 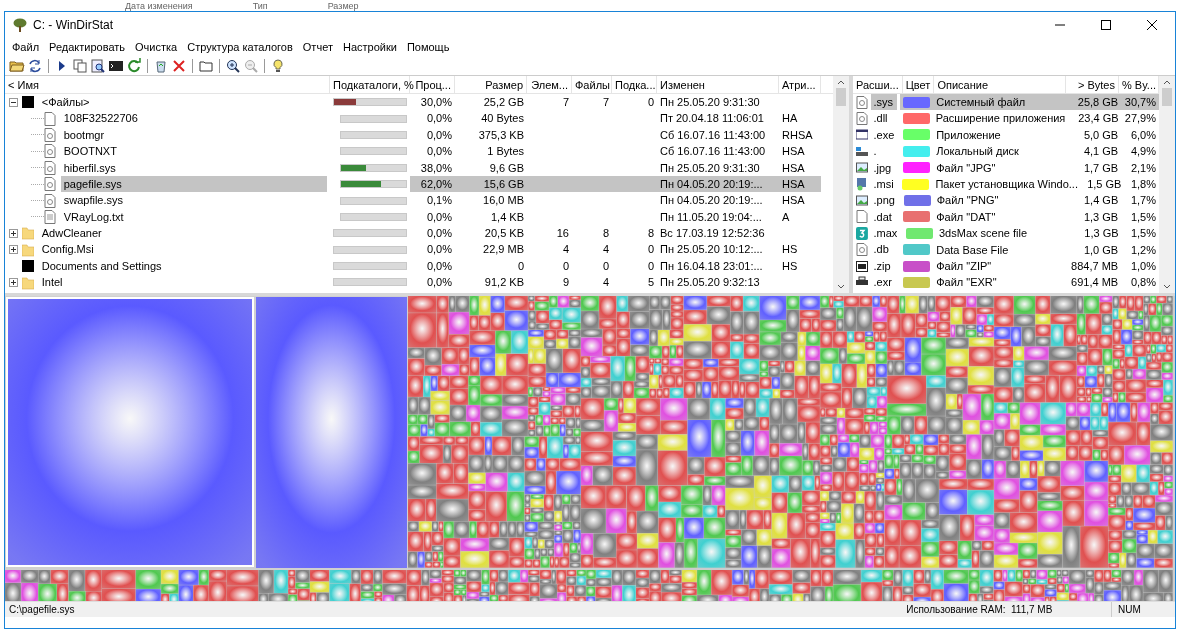 What do you see at coordinates (52, 282) in the screenshot?
I see `tree-item-name: Intel` at bounding box center [52, 282].